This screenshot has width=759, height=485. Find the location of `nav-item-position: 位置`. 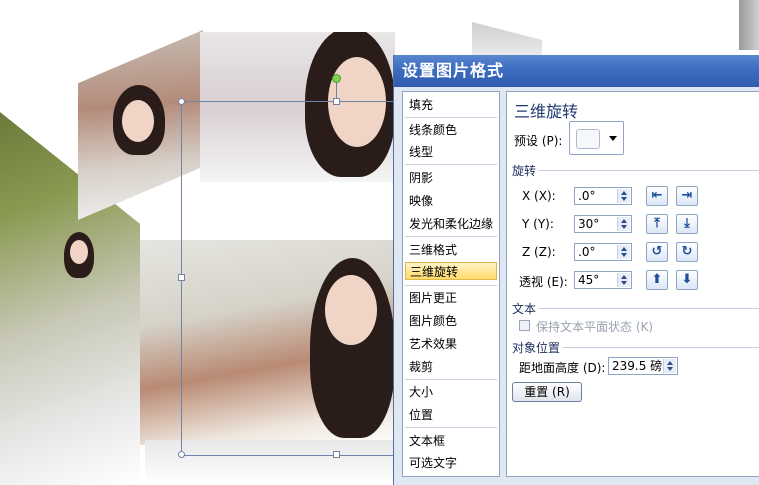

nav-item-position: 位置 is located at coordinates (421, 415).